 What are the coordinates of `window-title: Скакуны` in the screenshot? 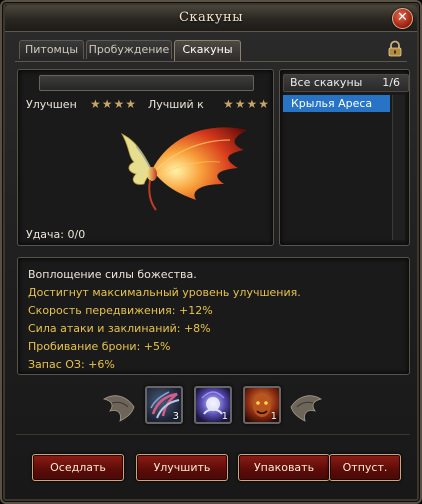 It's located at (211, 17).